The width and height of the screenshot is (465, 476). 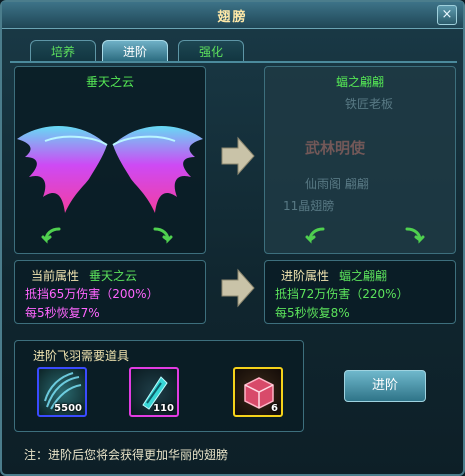 What do you see at coordinates (363, 276) in the screenshot?
I see `next-attr-name: 蝠之翩翩` at bounding box center [363, 276].